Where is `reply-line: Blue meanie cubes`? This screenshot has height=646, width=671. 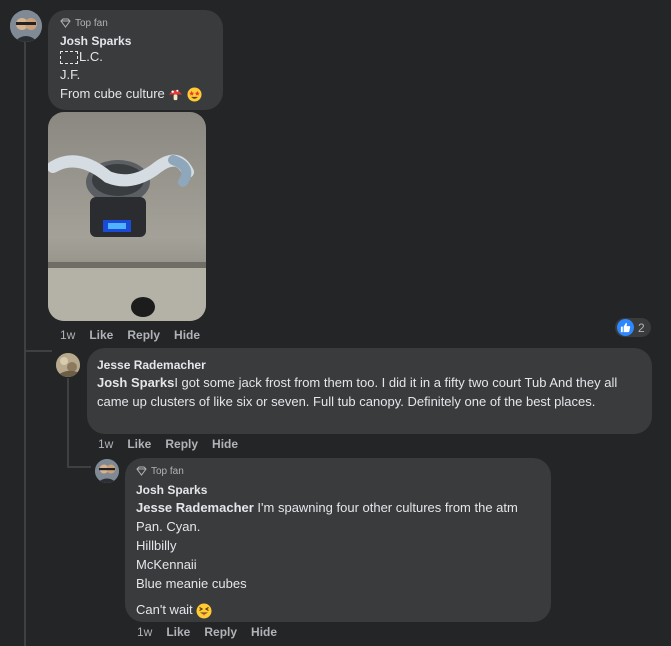 reply-line: Blue meanie cubes is located at coordinates (191, 583).